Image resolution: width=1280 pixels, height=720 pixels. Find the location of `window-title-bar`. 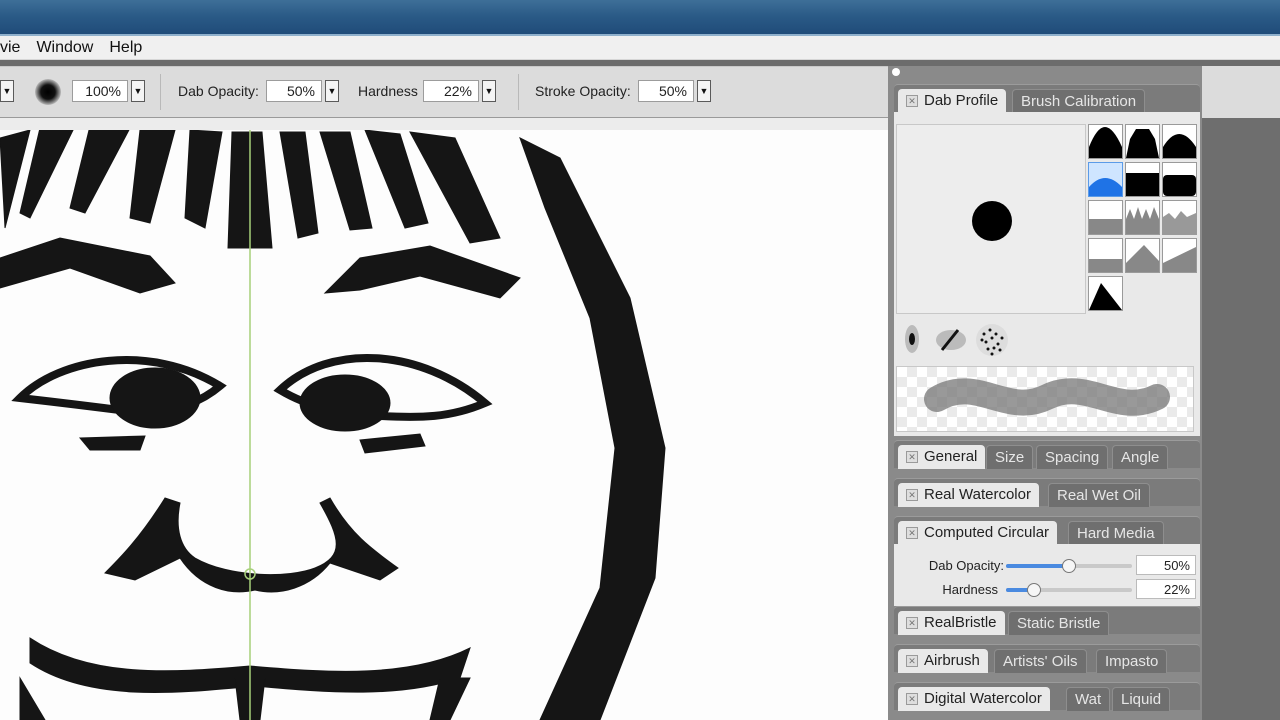

window-title-bar is located at coordinates (640, 18).